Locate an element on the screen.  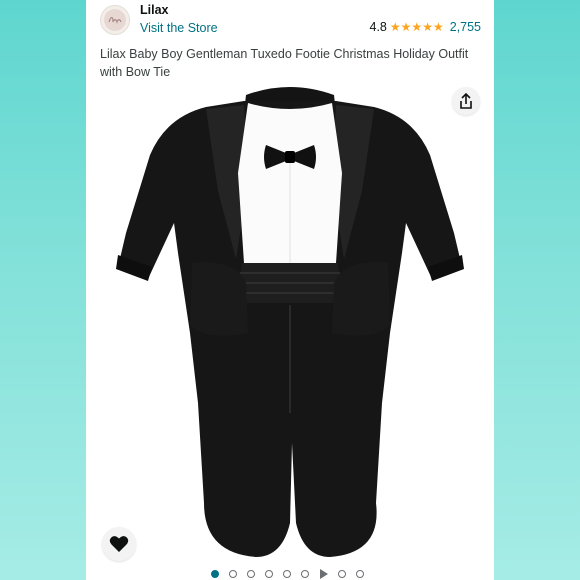
share-button is located at coordinates (466, 101).